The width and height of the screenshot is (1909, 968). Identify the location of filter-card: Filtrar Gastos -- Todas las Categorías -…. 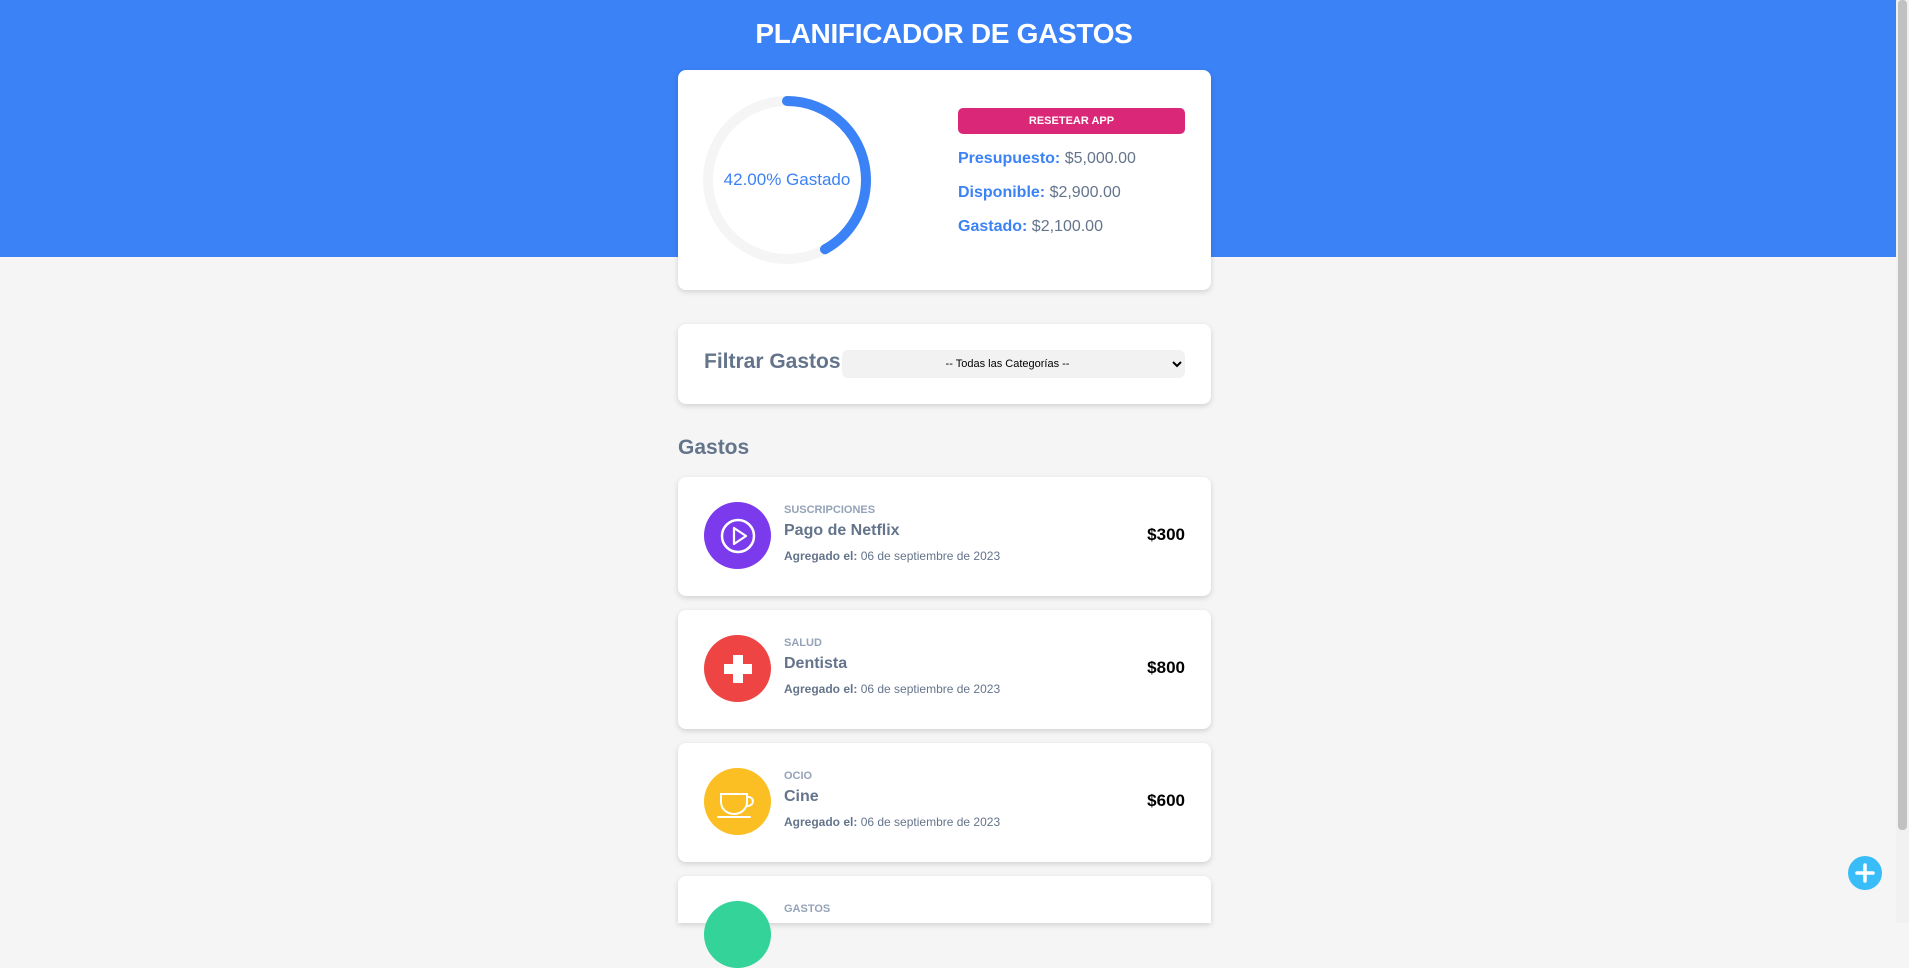
(944, 364).